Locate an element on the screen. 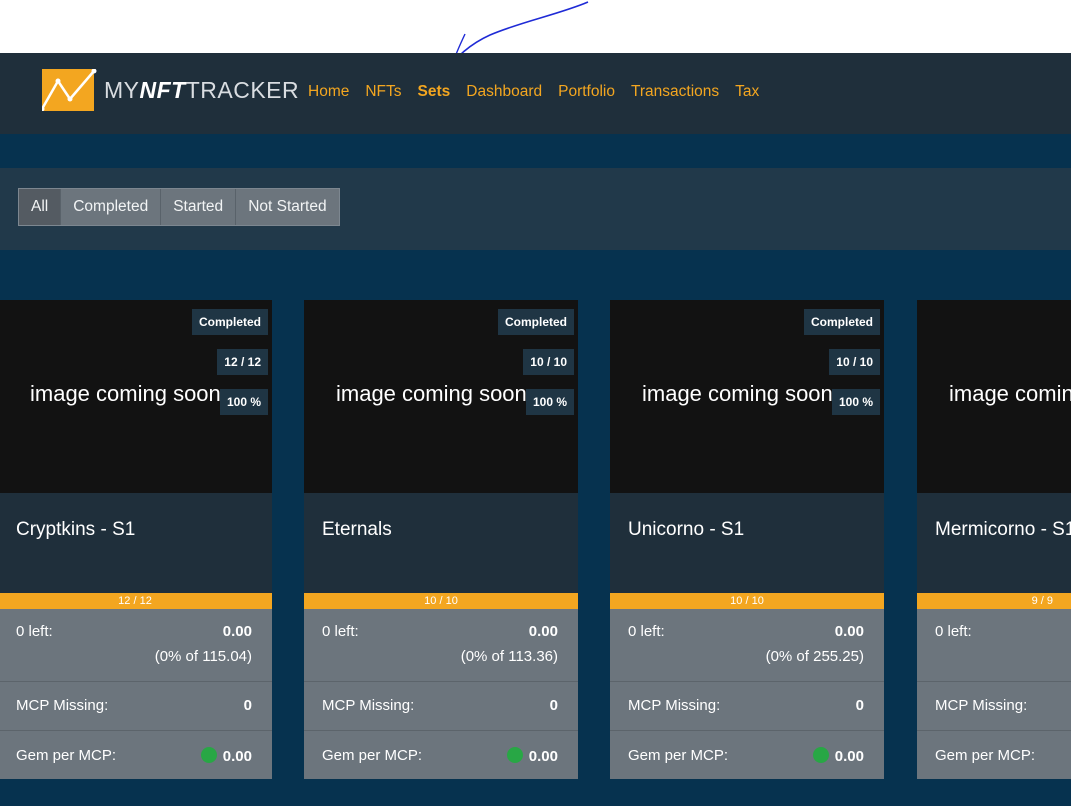 Image resolution: width=1071 pixels, height=806 pixels. filter-button-group: All Completed Started Not Started is located at coordinates (179, 207).